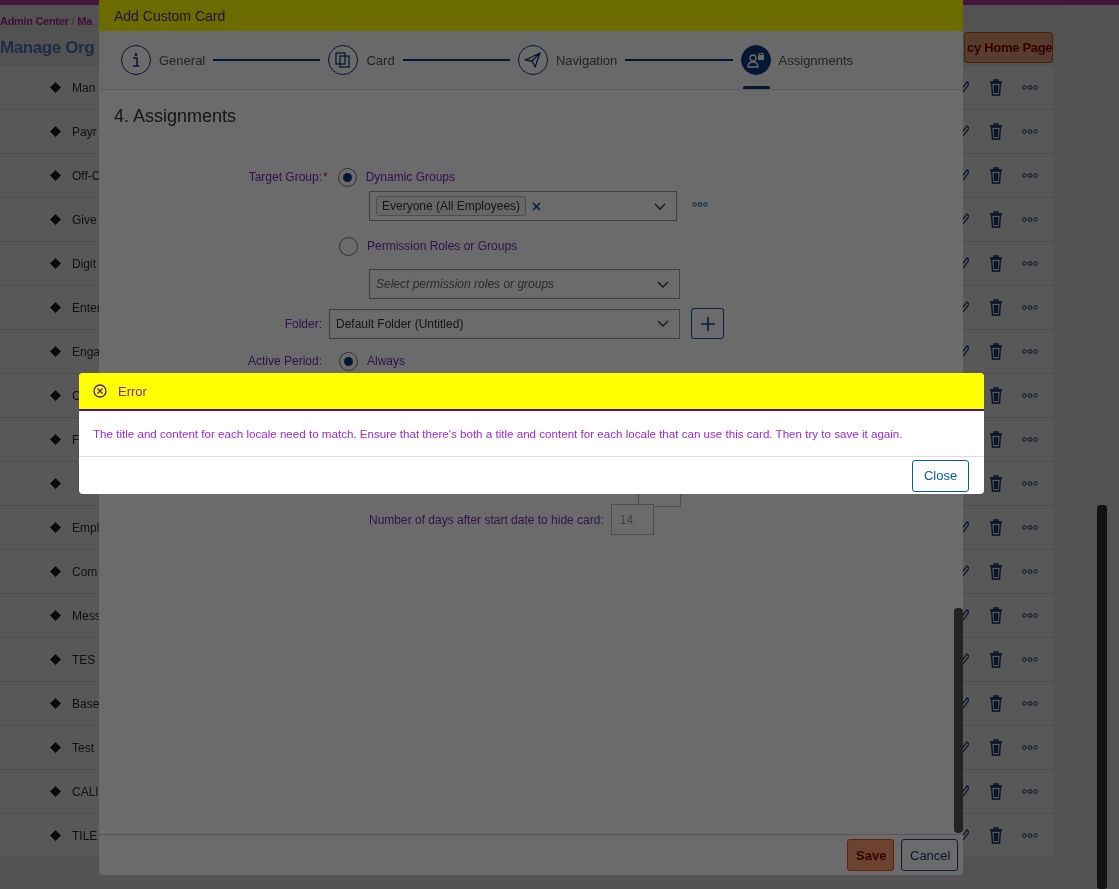 The height and width of the screenshot is (889, 1119). I want to click on row-name: Digit, so click(84, 263).